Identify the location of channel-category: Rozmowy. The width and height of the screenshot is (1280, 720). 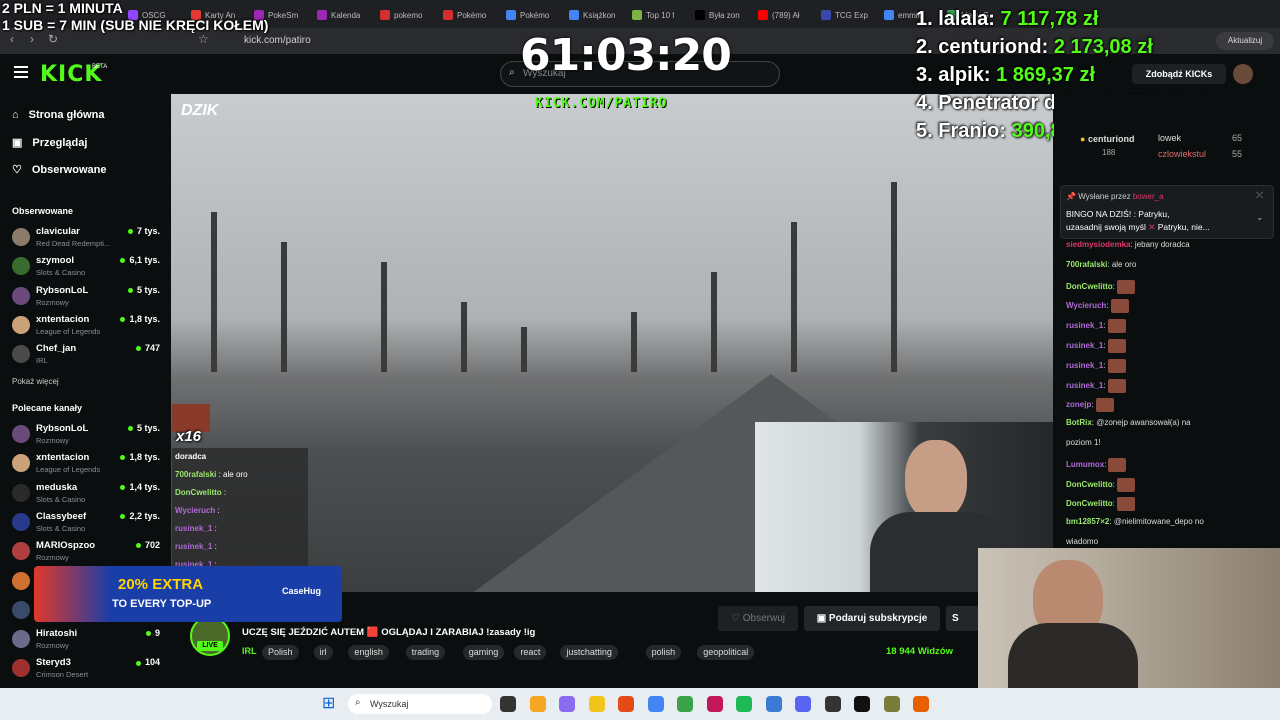
(52, 440).